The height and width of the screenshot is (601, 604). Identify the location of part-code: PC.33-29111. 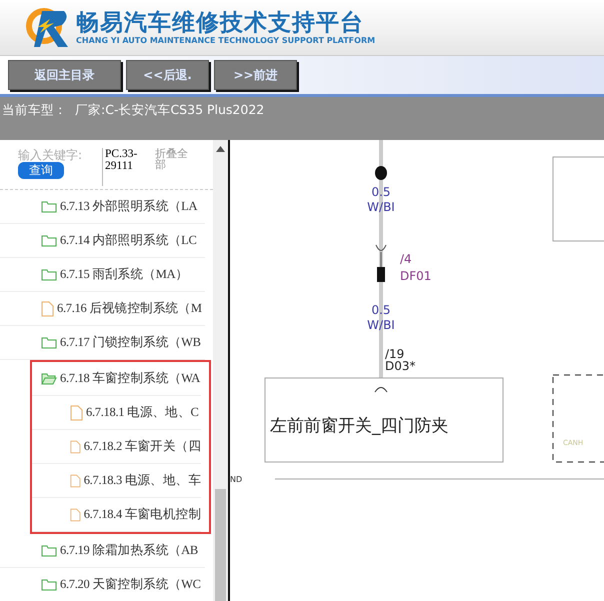
(126, 167).